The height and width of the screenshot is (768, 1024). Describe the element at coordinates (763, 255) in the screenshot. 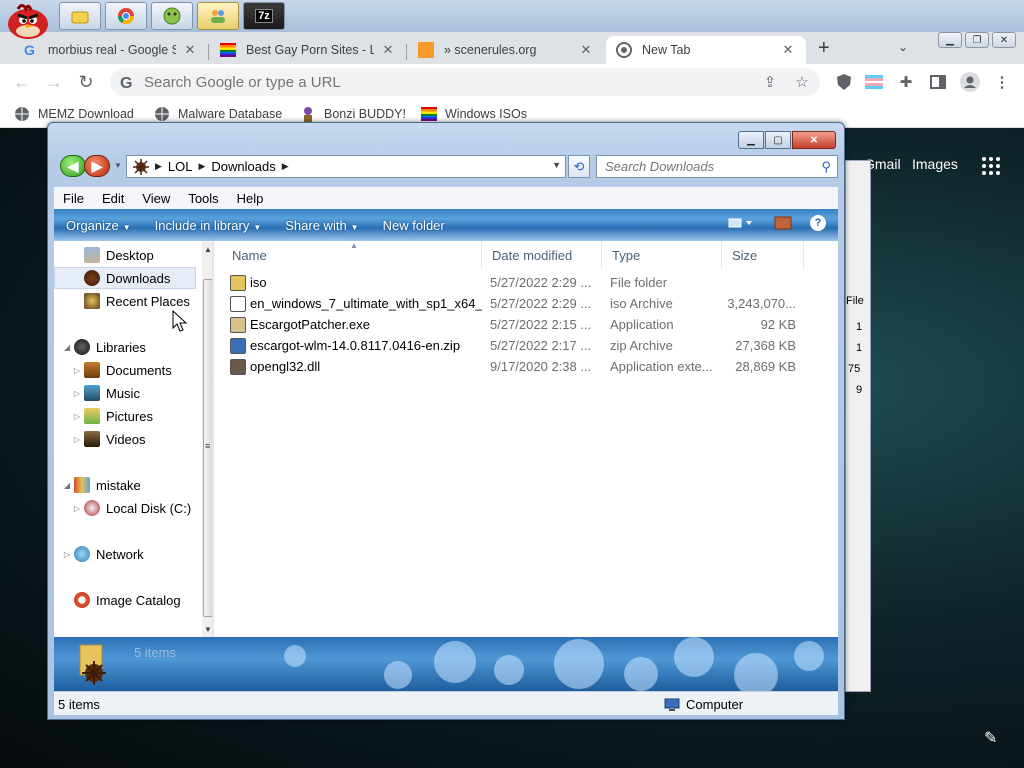

I see `column-size: Size` at that location.